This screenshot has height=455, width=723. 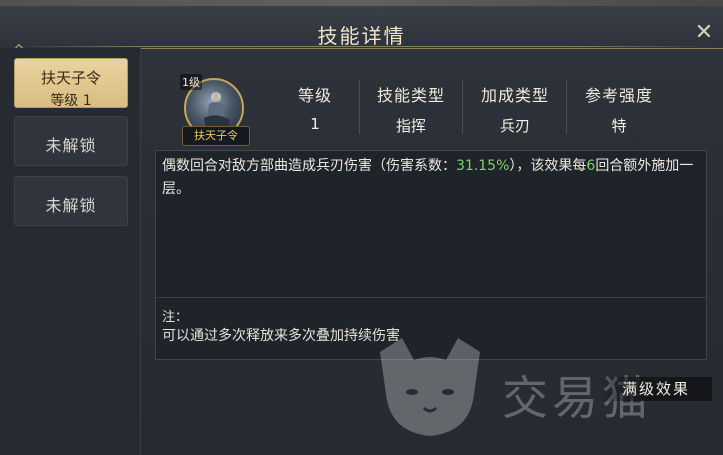 I want to click on stat-level: 等级 1, so click(x=315, y=107).